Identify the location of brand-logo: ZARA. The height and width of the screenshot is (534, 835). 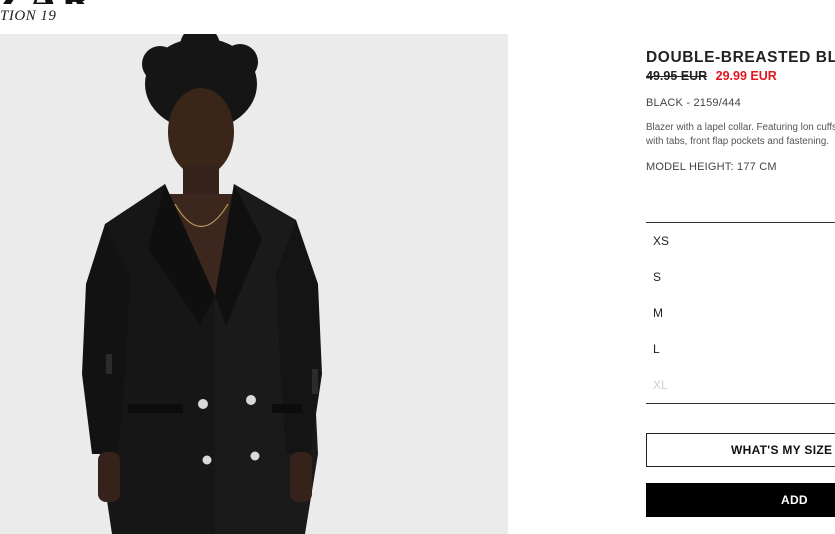
(43, 2).